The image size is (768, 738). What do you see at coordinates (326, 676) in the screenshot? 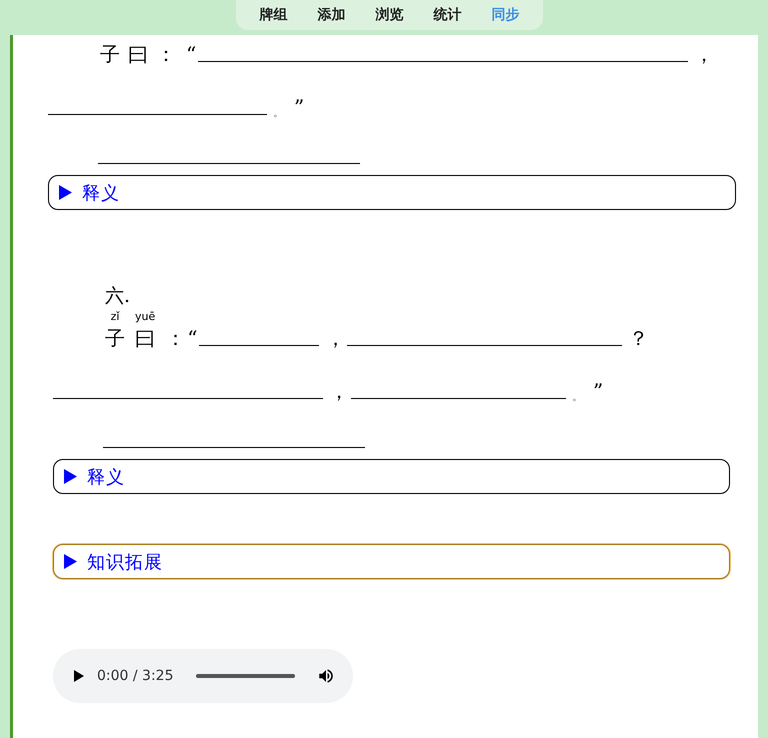
I see `volume-icon` at bounding box center [326, 676].